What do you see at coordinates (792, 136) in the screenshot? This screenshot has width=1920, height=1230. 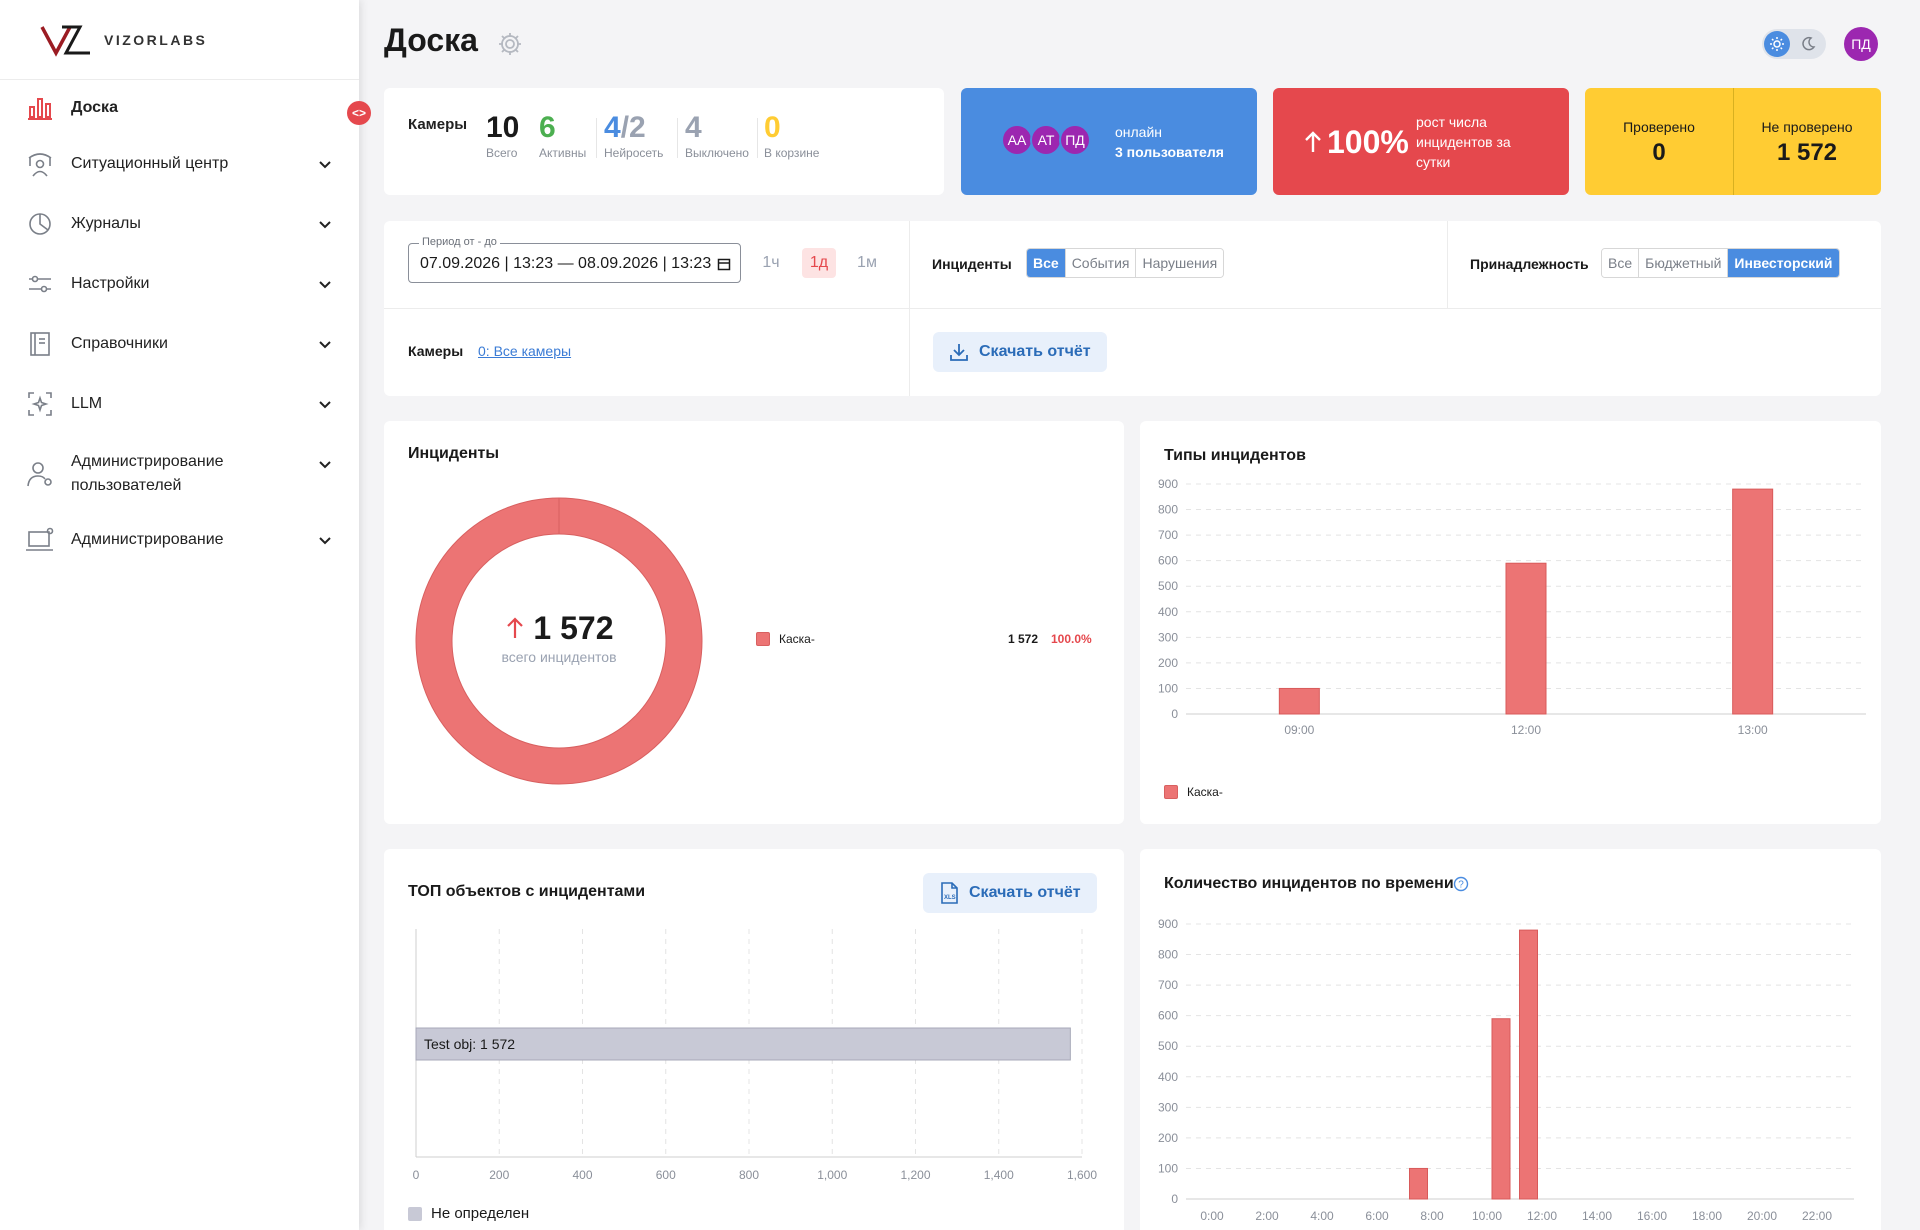 I see `cameras-trash-stat: 0 В корзине` at bounding box center [792, 136].